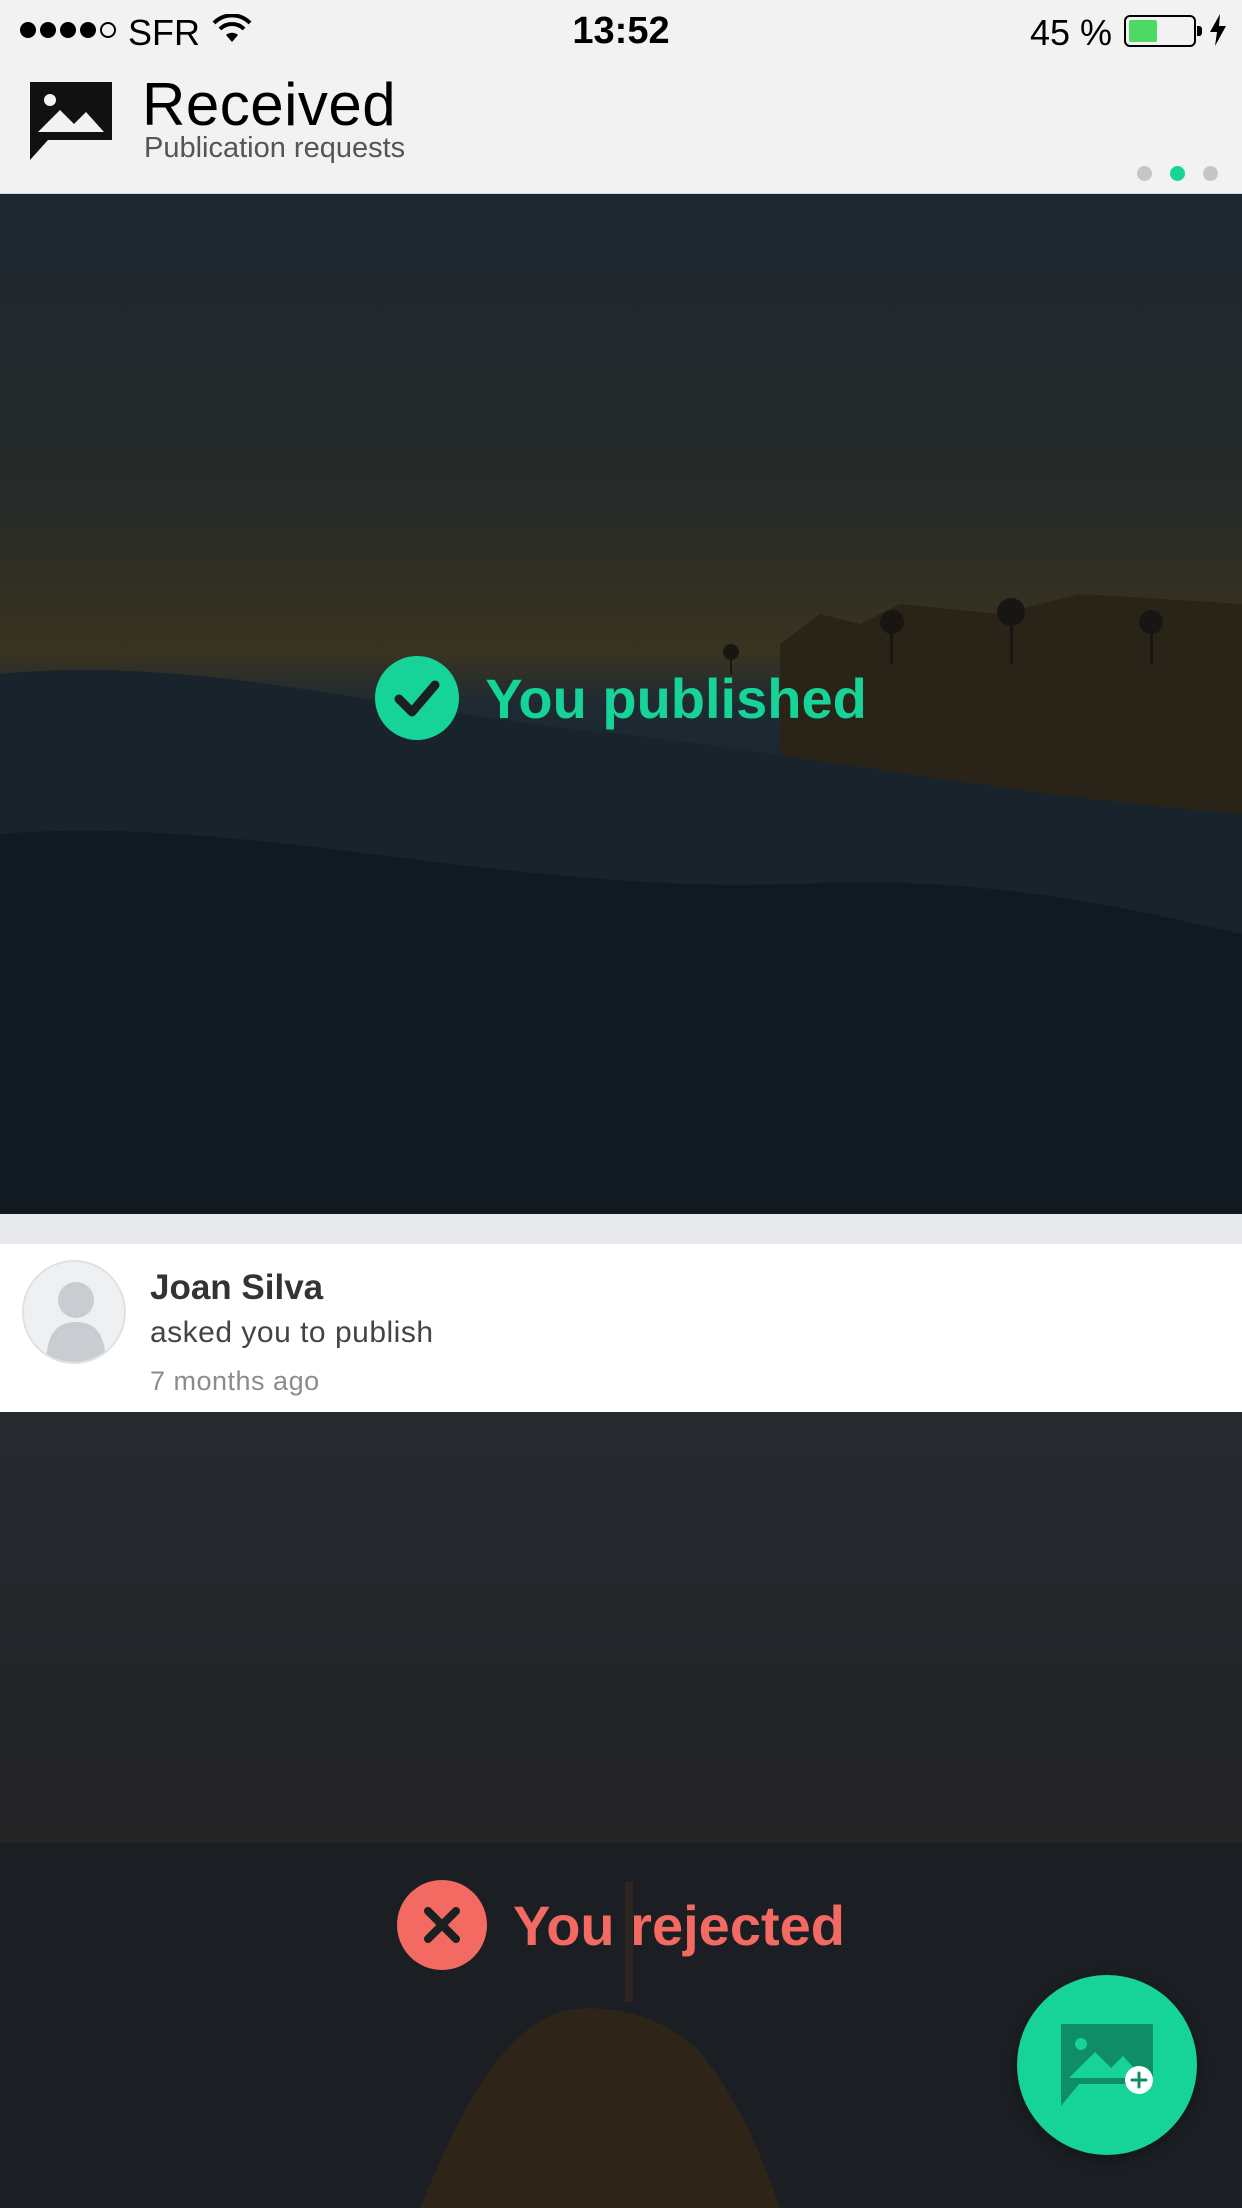 The height and width of the screenshot is (2208, 1242). Describe the element at coordinates (269, 104) in the screenshot. I see `page-title: Received` at that location.